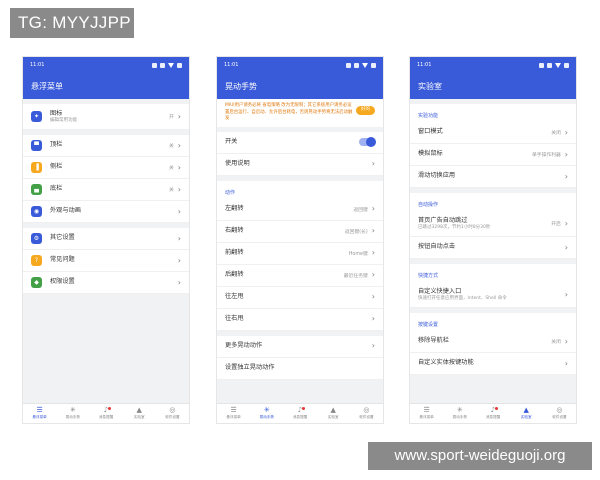 The width and height of the screenshot is (600, 480). What do you see at coordinates (37, 65) in the screenshot?
I see `status-time: 11:01` at bounding box center [37, 65].